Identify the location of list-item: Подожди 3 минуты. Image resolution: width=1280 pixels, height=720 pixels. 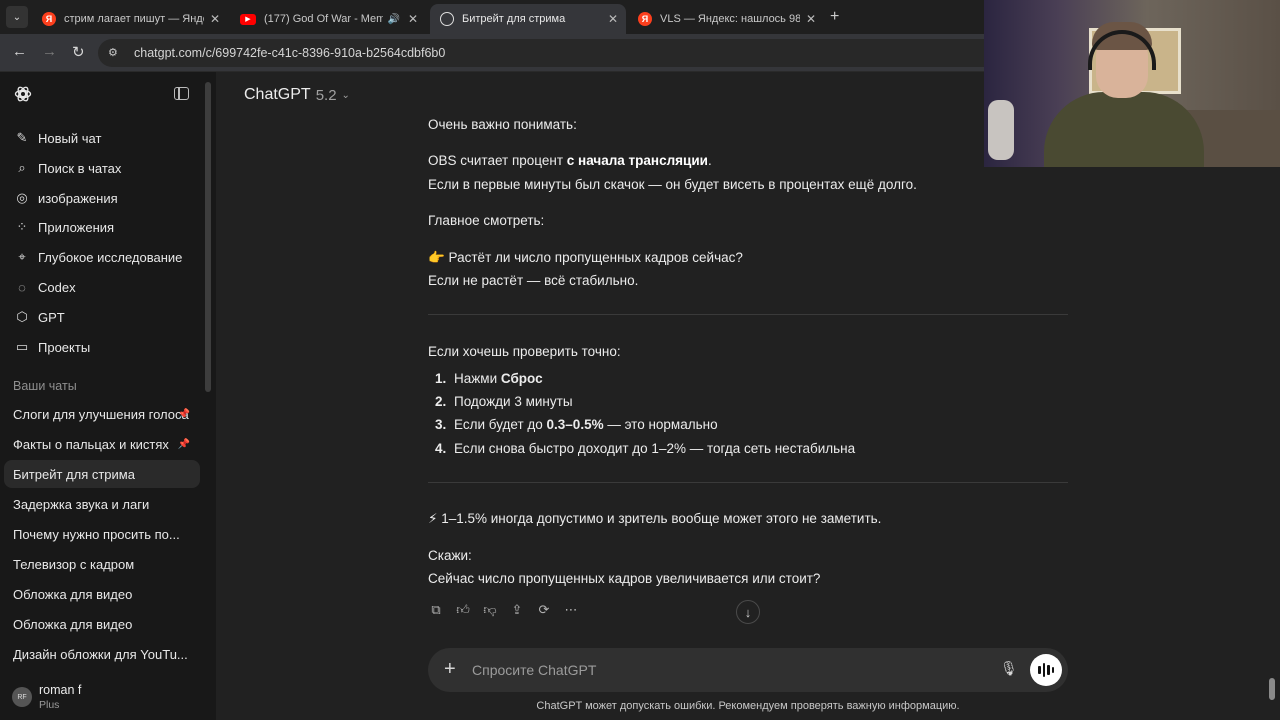
(513, 401).